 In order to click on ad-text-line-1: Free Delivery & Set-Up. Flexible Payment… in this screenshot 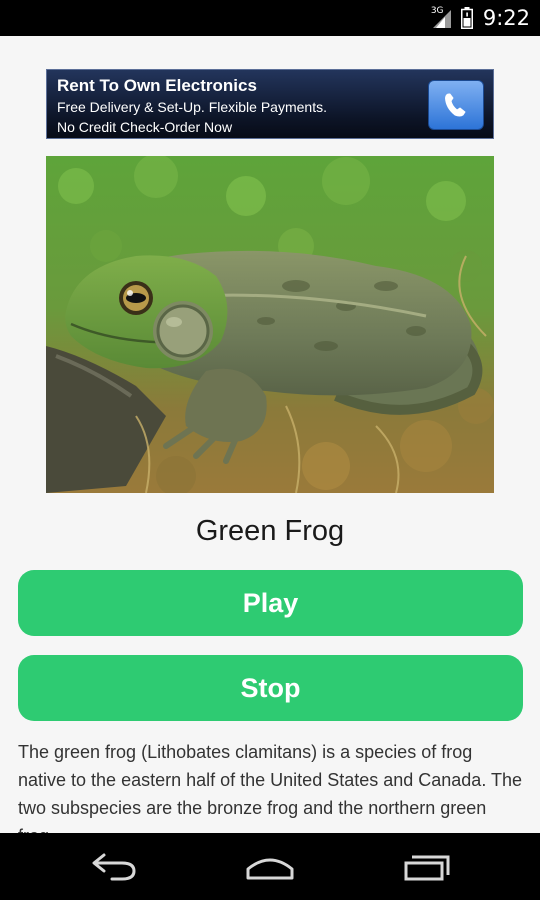, I will do `click(192, 107)`.